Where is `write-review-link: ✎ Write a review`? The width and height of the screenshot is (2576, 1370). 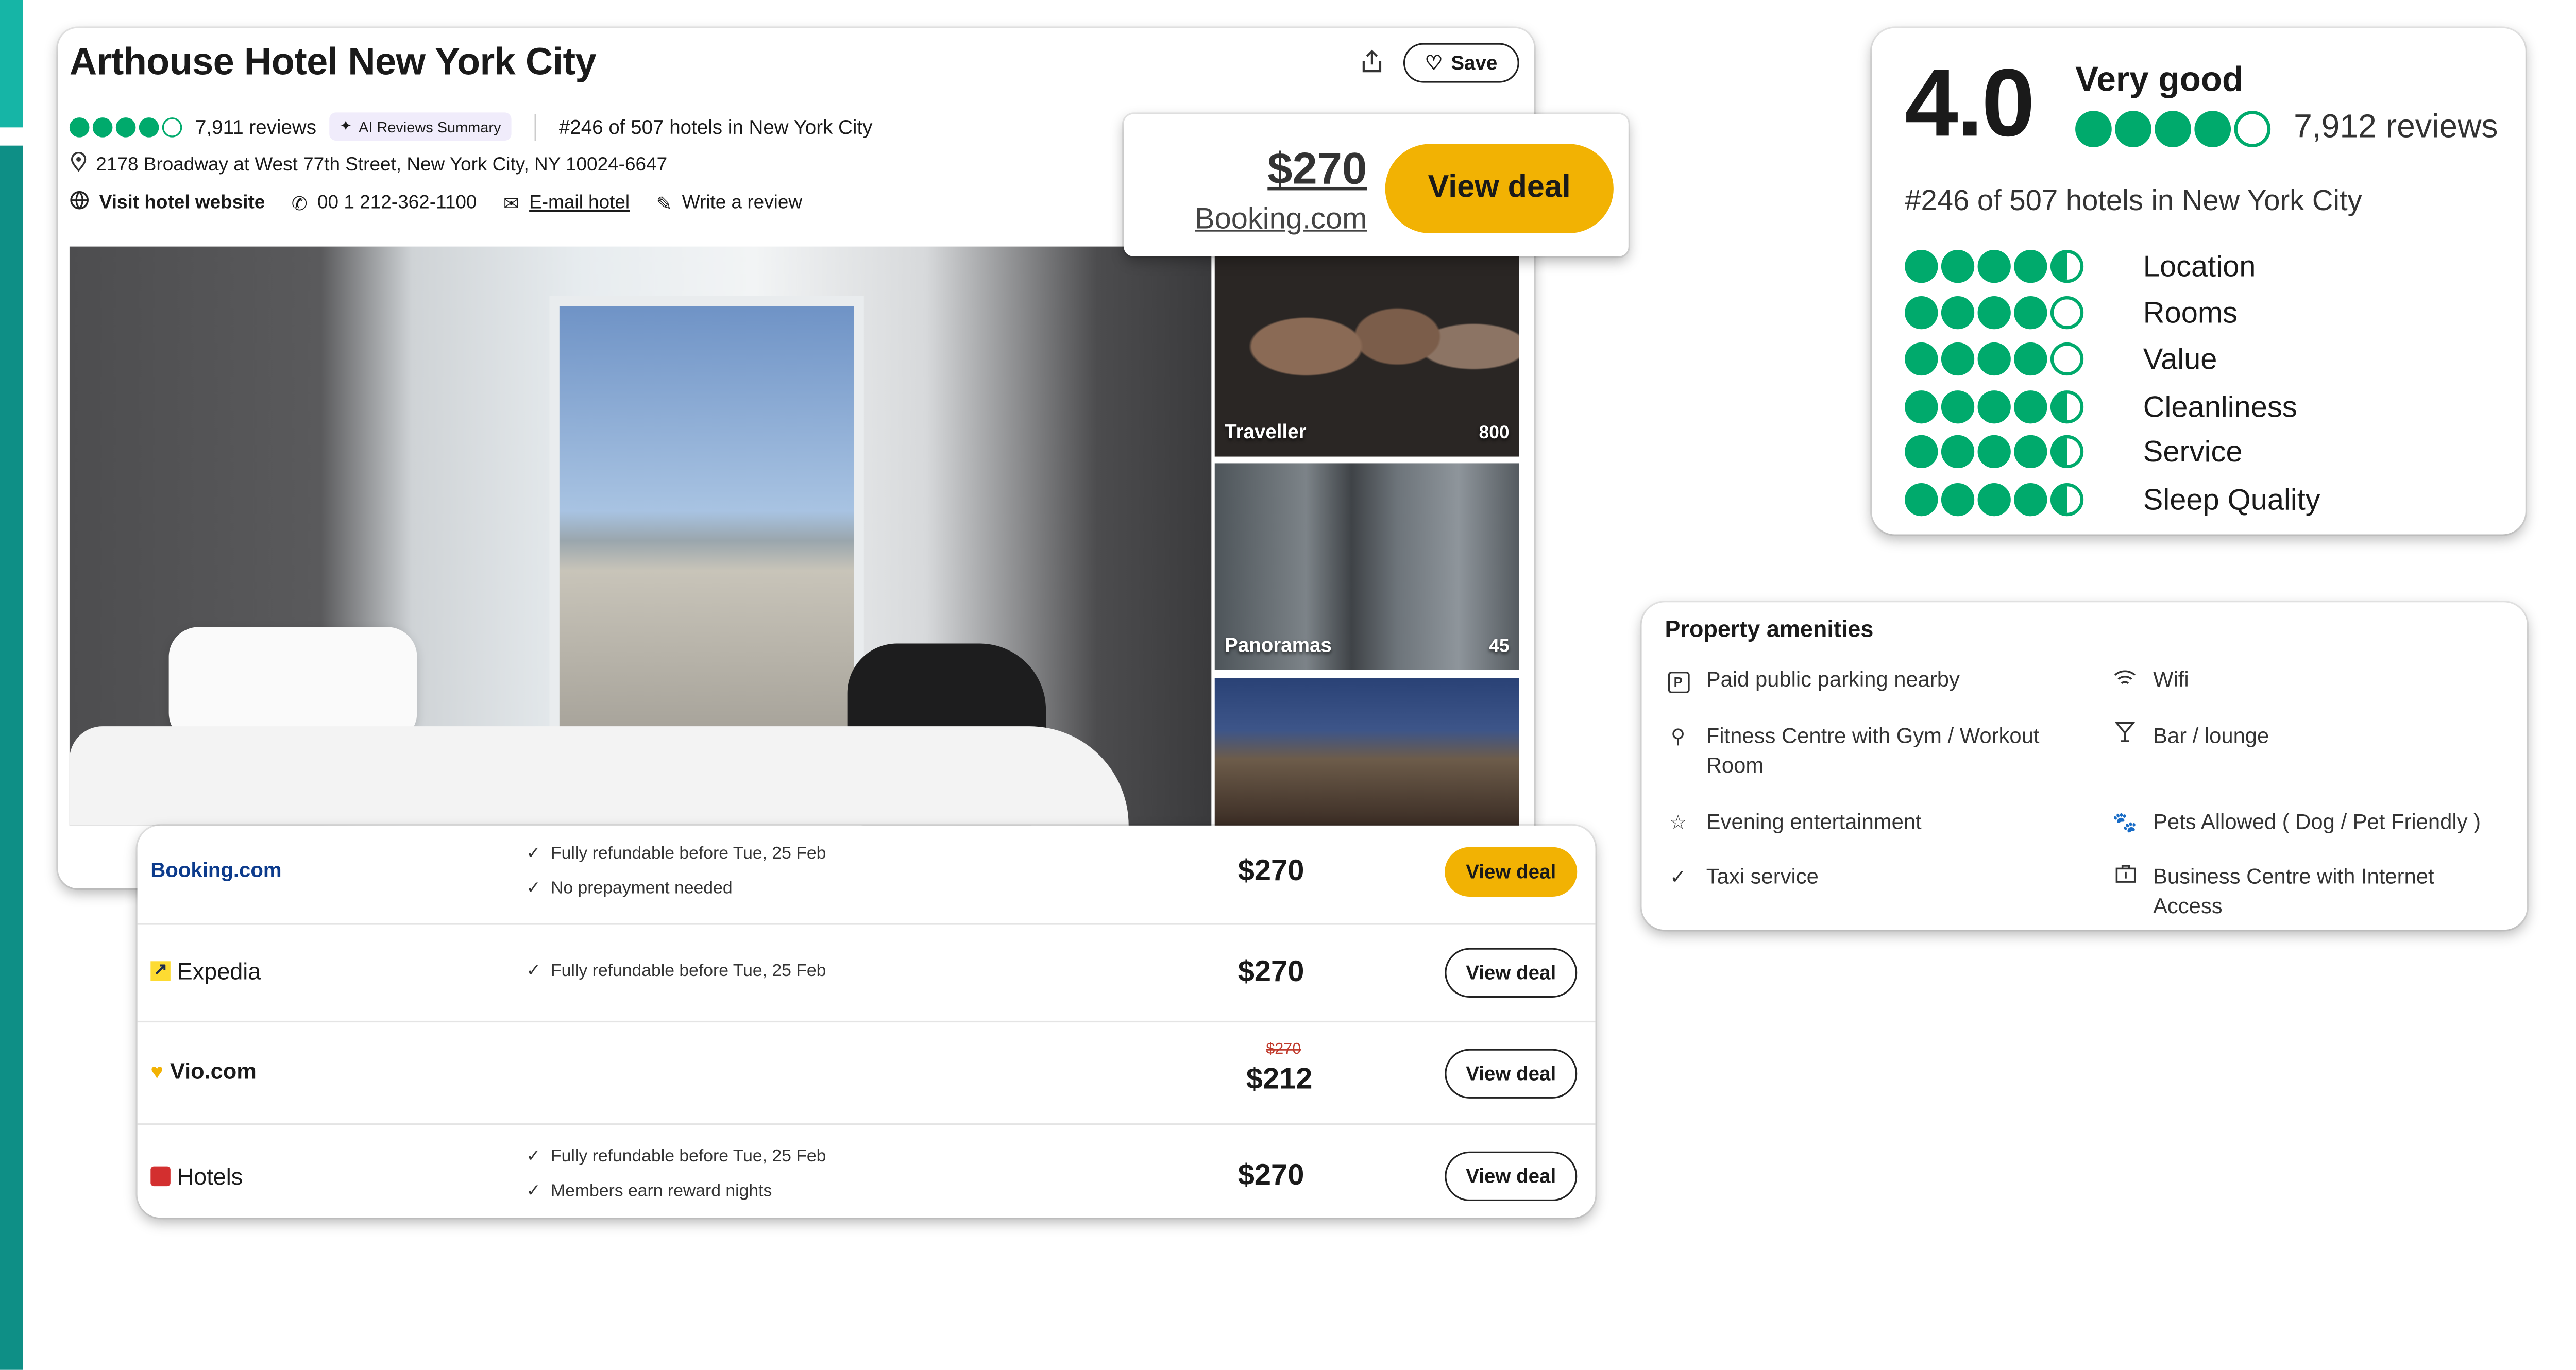
write-review-link: ✎ Write a review is located at coordinates (729, 202).